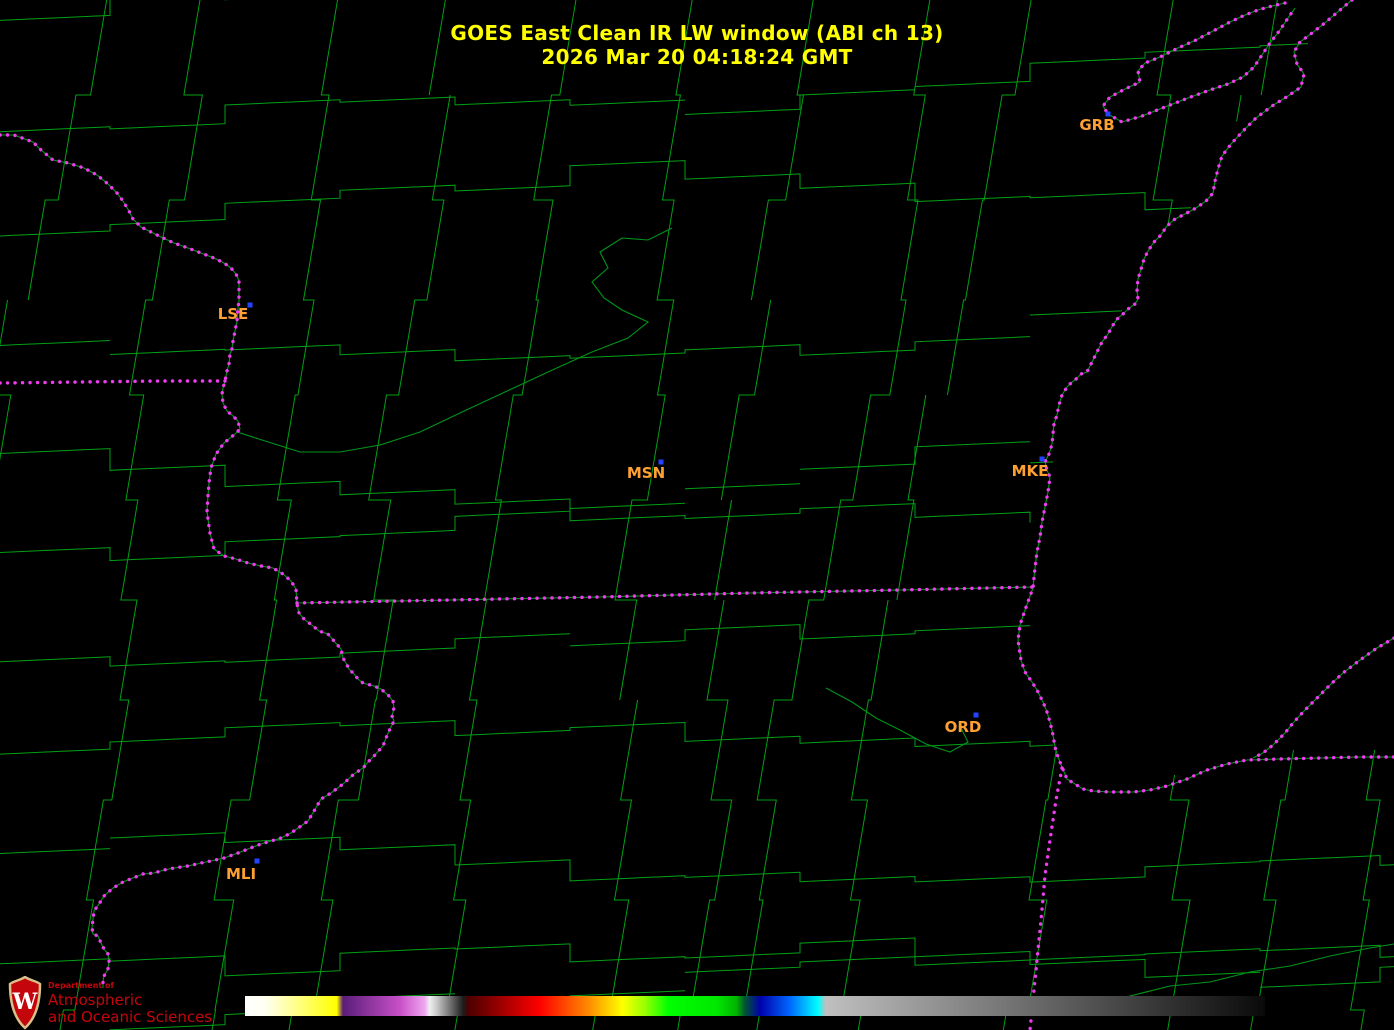  I want to click on image-timestamp: 2026 Mar 20 04:18:24 GMT, so click(697, 57).